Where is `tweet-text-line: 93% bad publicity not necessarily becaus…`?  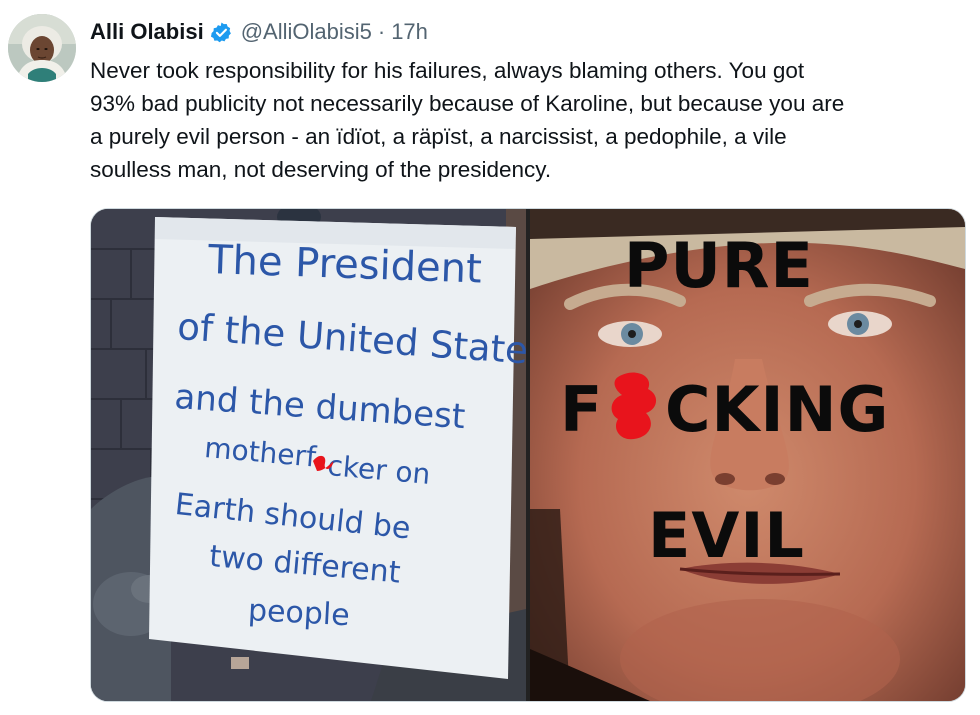 tweet-text-line: 93% bad publicity not necessarily becaus… is located at coordinates (467, 103).